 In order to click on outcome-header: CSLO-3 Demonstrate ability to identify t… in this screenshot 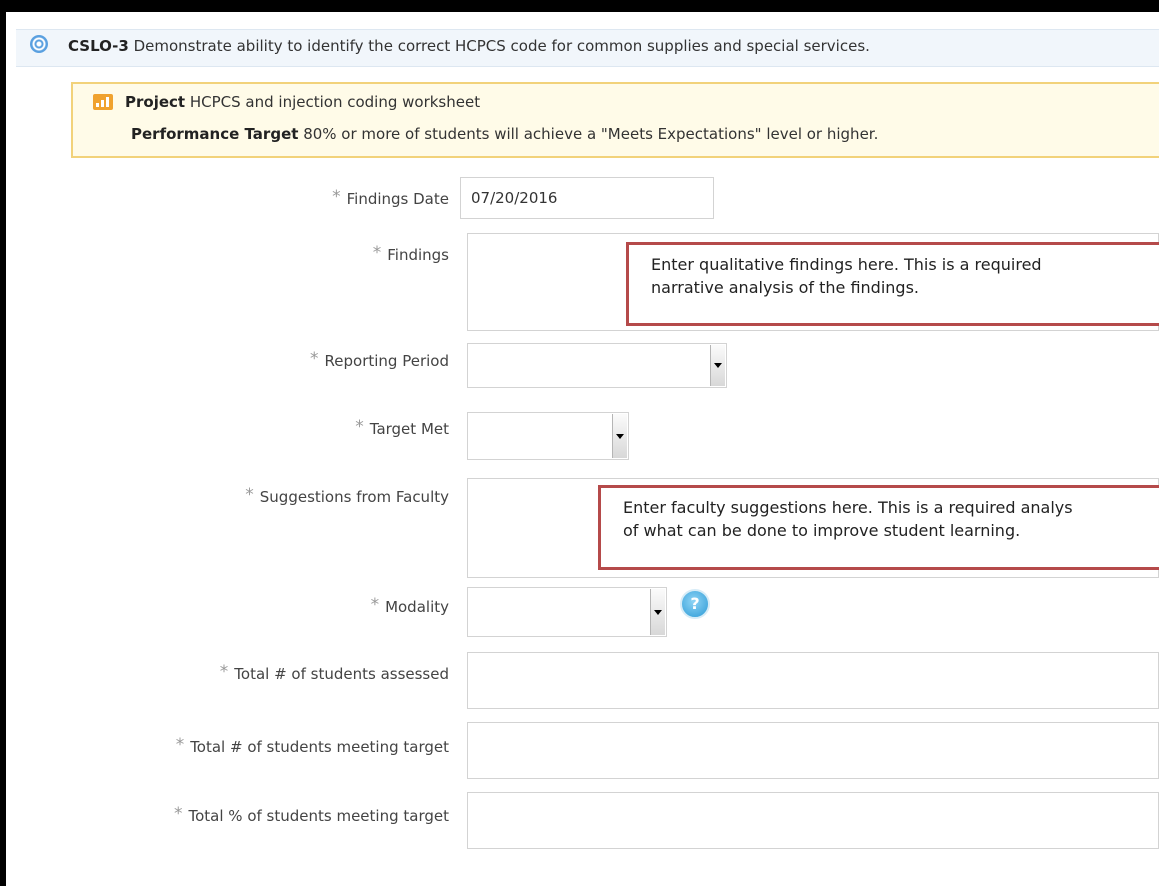, I will do `click(587, 48)`.